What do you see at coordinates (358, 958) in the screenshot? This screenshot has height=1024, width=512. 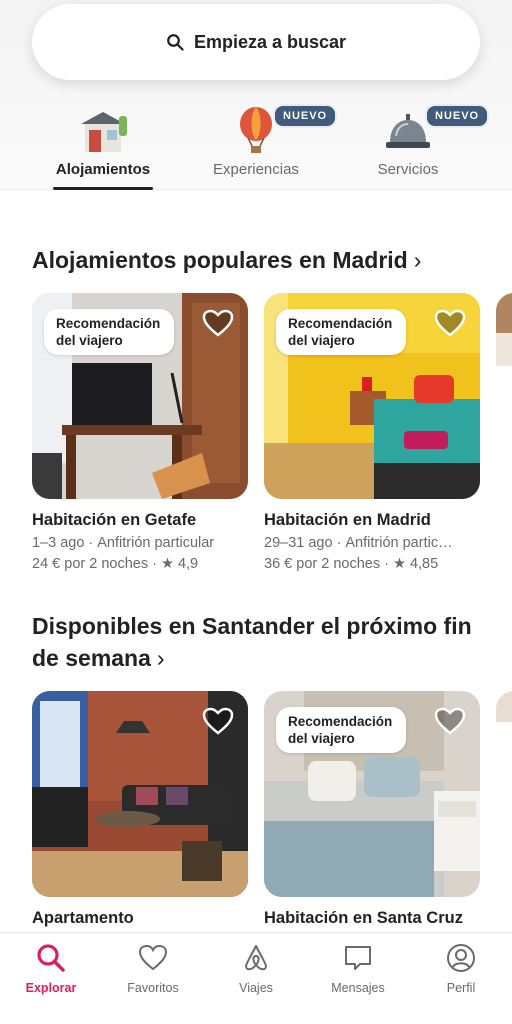 I see `message-icon` at bounding box center [358, 958].